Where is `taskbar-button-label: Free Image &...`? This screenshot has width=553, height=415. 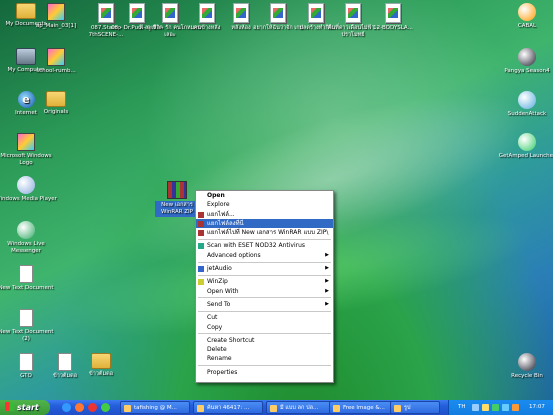 taskbar-button-label: Free Image &... is located at coordinates (364, 408).